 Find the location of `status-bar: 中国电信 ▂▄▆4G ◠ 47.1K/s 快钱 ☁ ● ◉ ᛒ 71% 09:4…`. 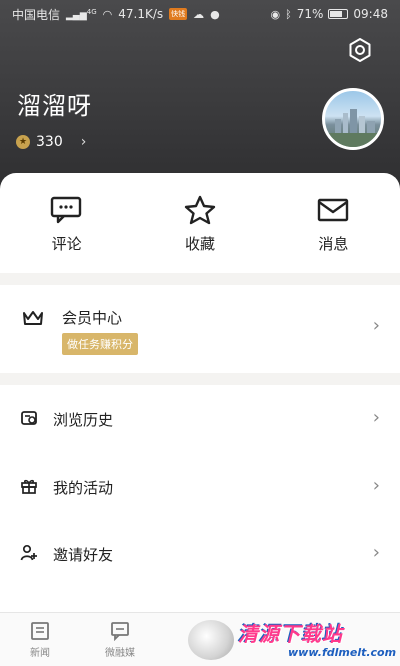

status-bar: 中国电信 ▂▄▆4G ◠ 47.1K/s 快钱 ☁ ● ◉ ᛒ 71% 09:4… is located at coordinates (200, 14).